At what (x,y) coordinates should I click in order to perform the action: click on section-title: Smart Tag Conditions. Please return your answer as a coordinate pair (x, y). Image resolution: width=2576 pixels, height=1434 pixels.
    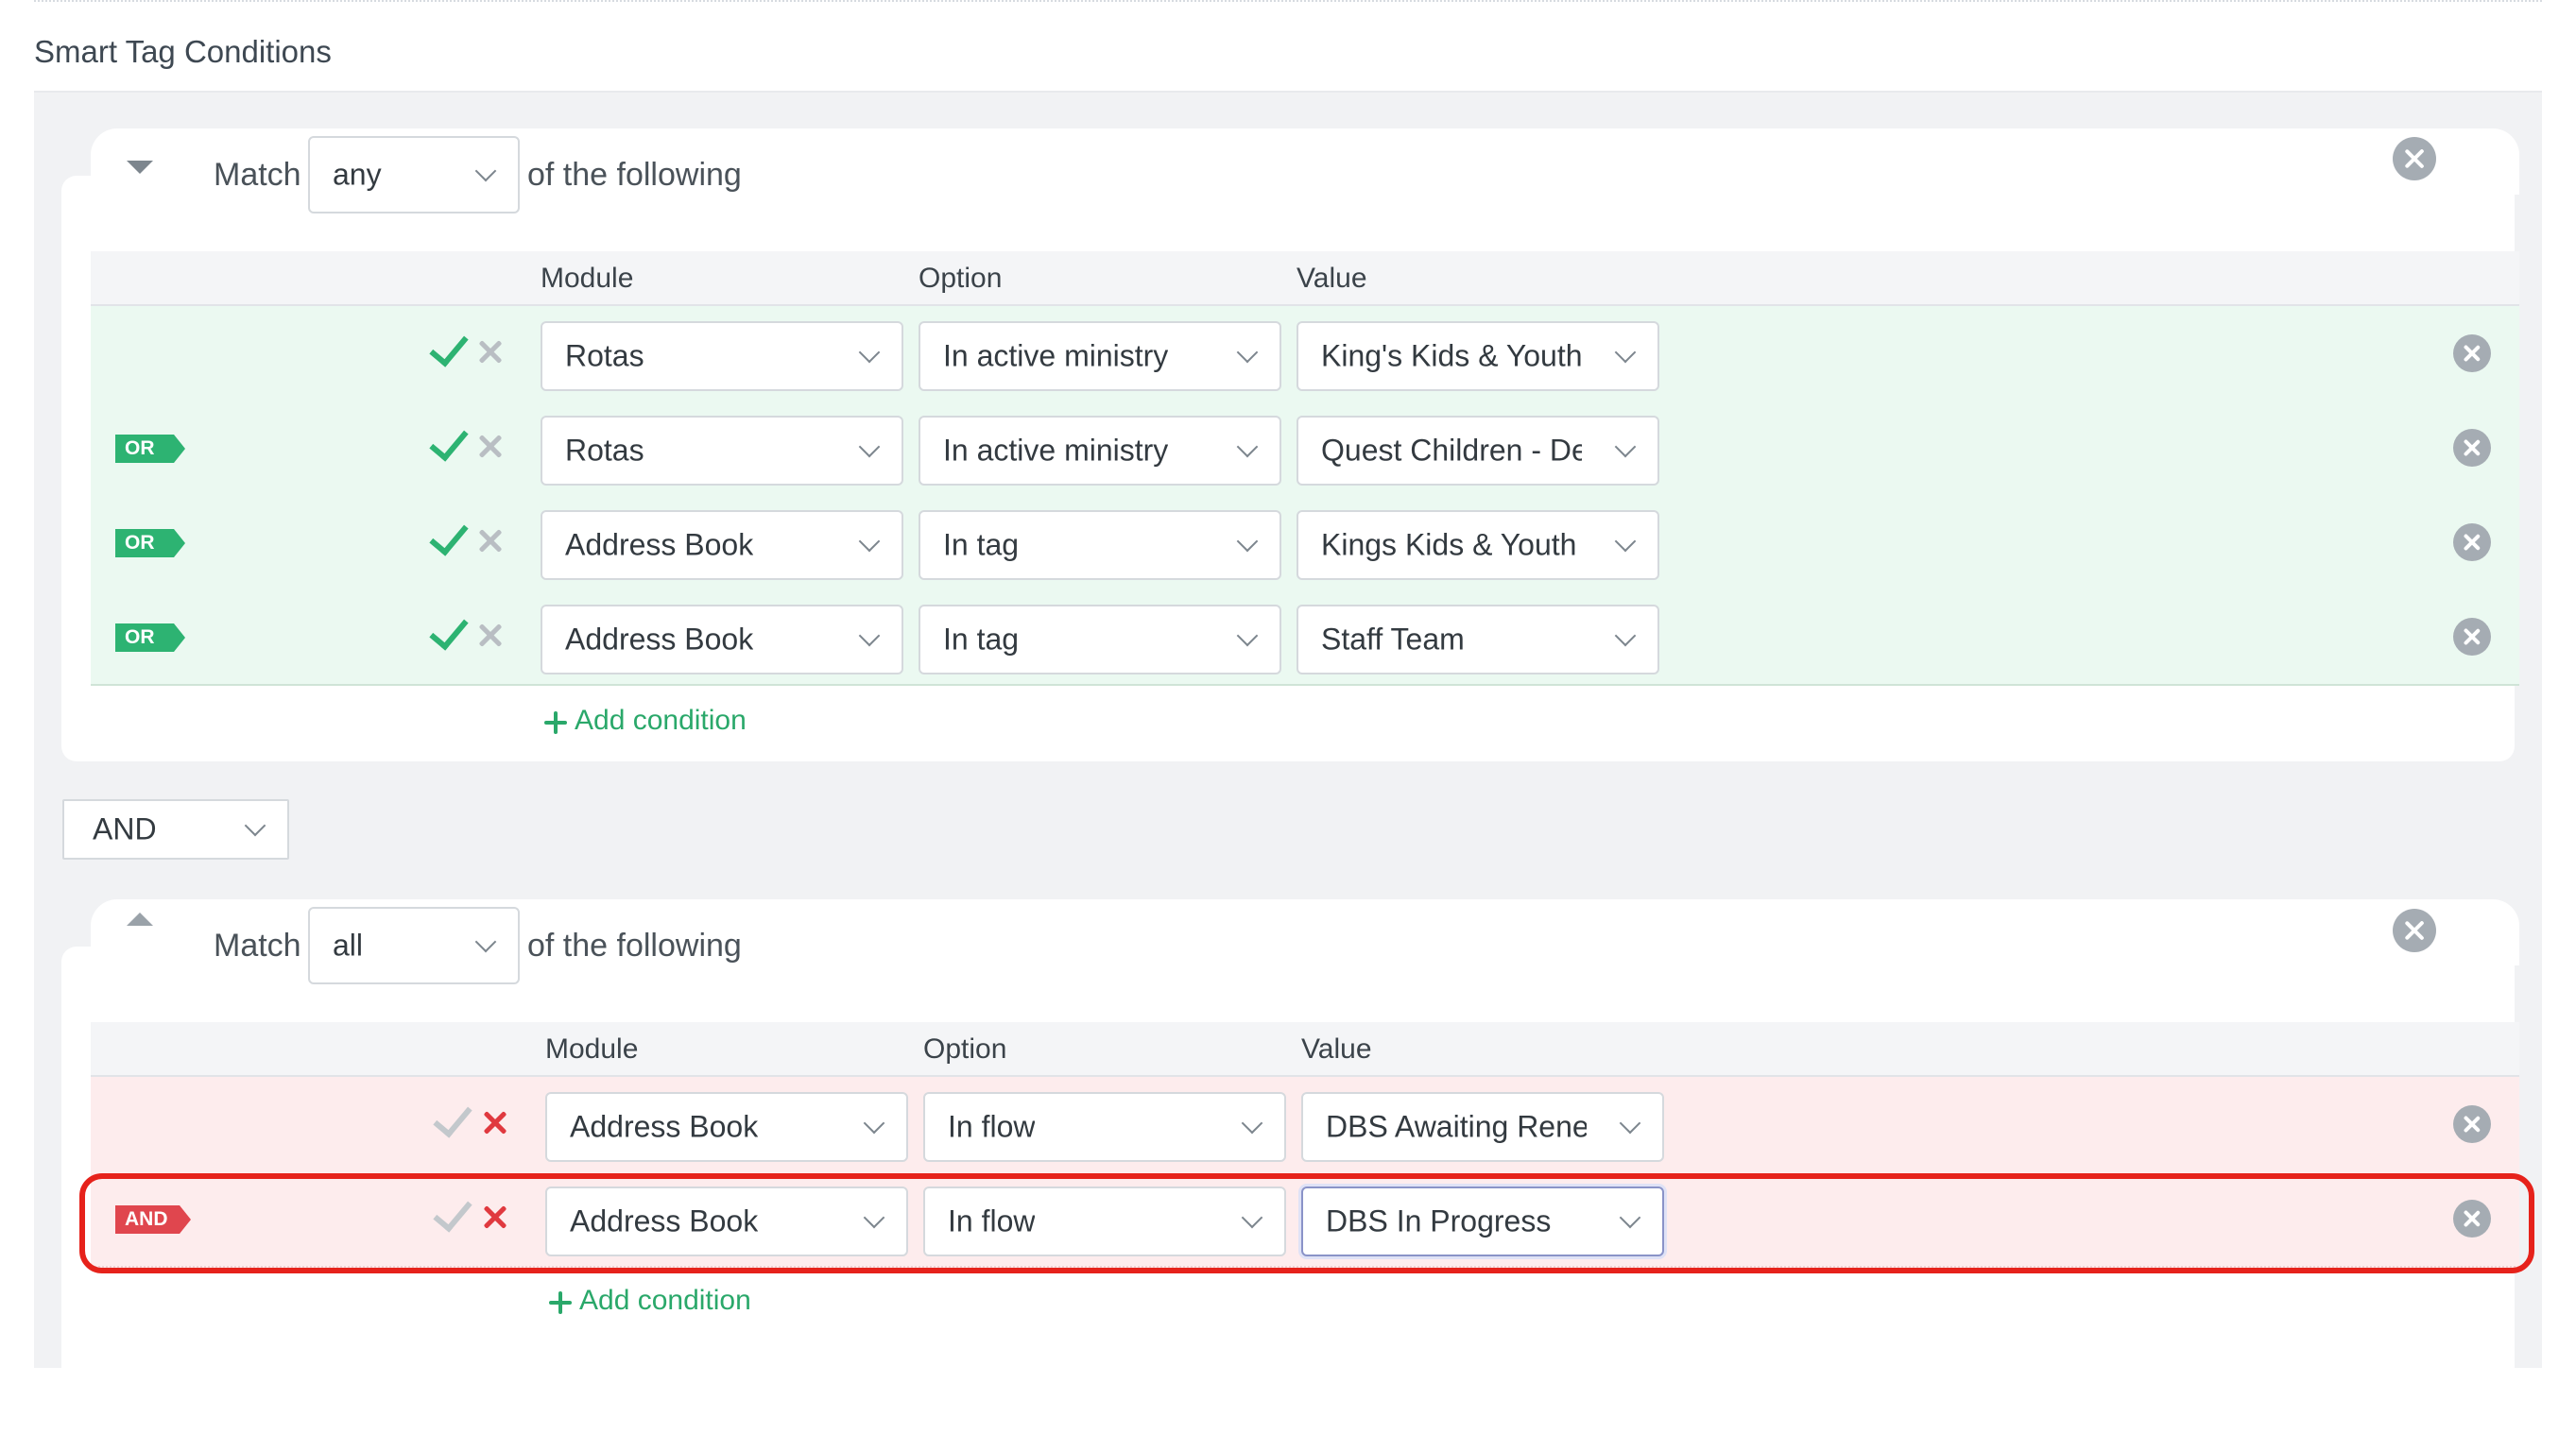
    Looking at the image, I should click on (183, 51).